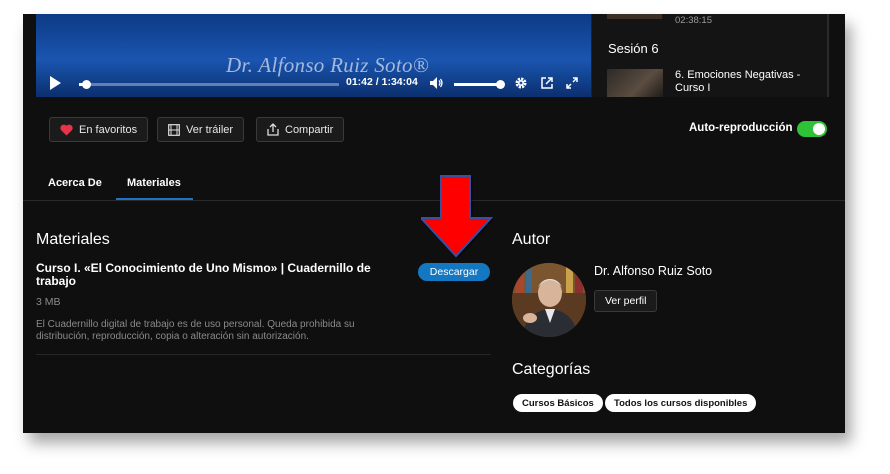 The width and height of the screenshot is (890, 474). Describe the element at coordinates (549, 300) in the screenshot. I see `author-avatar` at that location.